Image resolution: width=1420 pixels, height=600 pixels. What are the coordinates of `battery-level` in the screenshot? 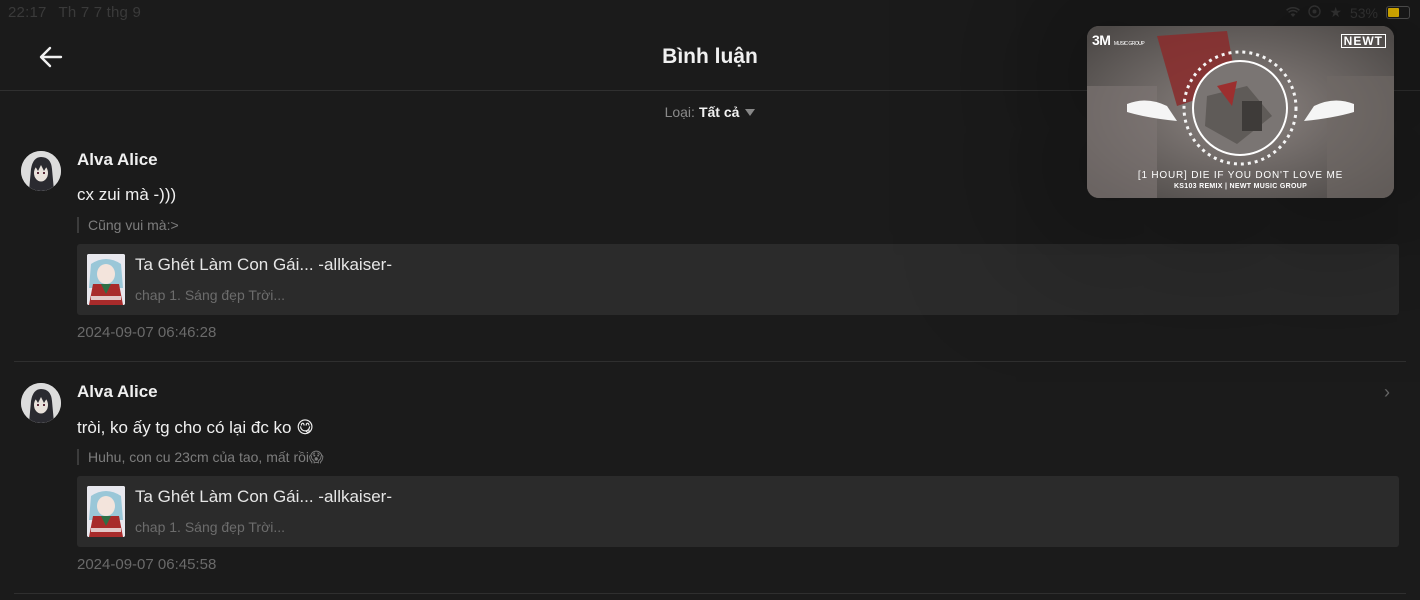 It's located at (1393, 12).